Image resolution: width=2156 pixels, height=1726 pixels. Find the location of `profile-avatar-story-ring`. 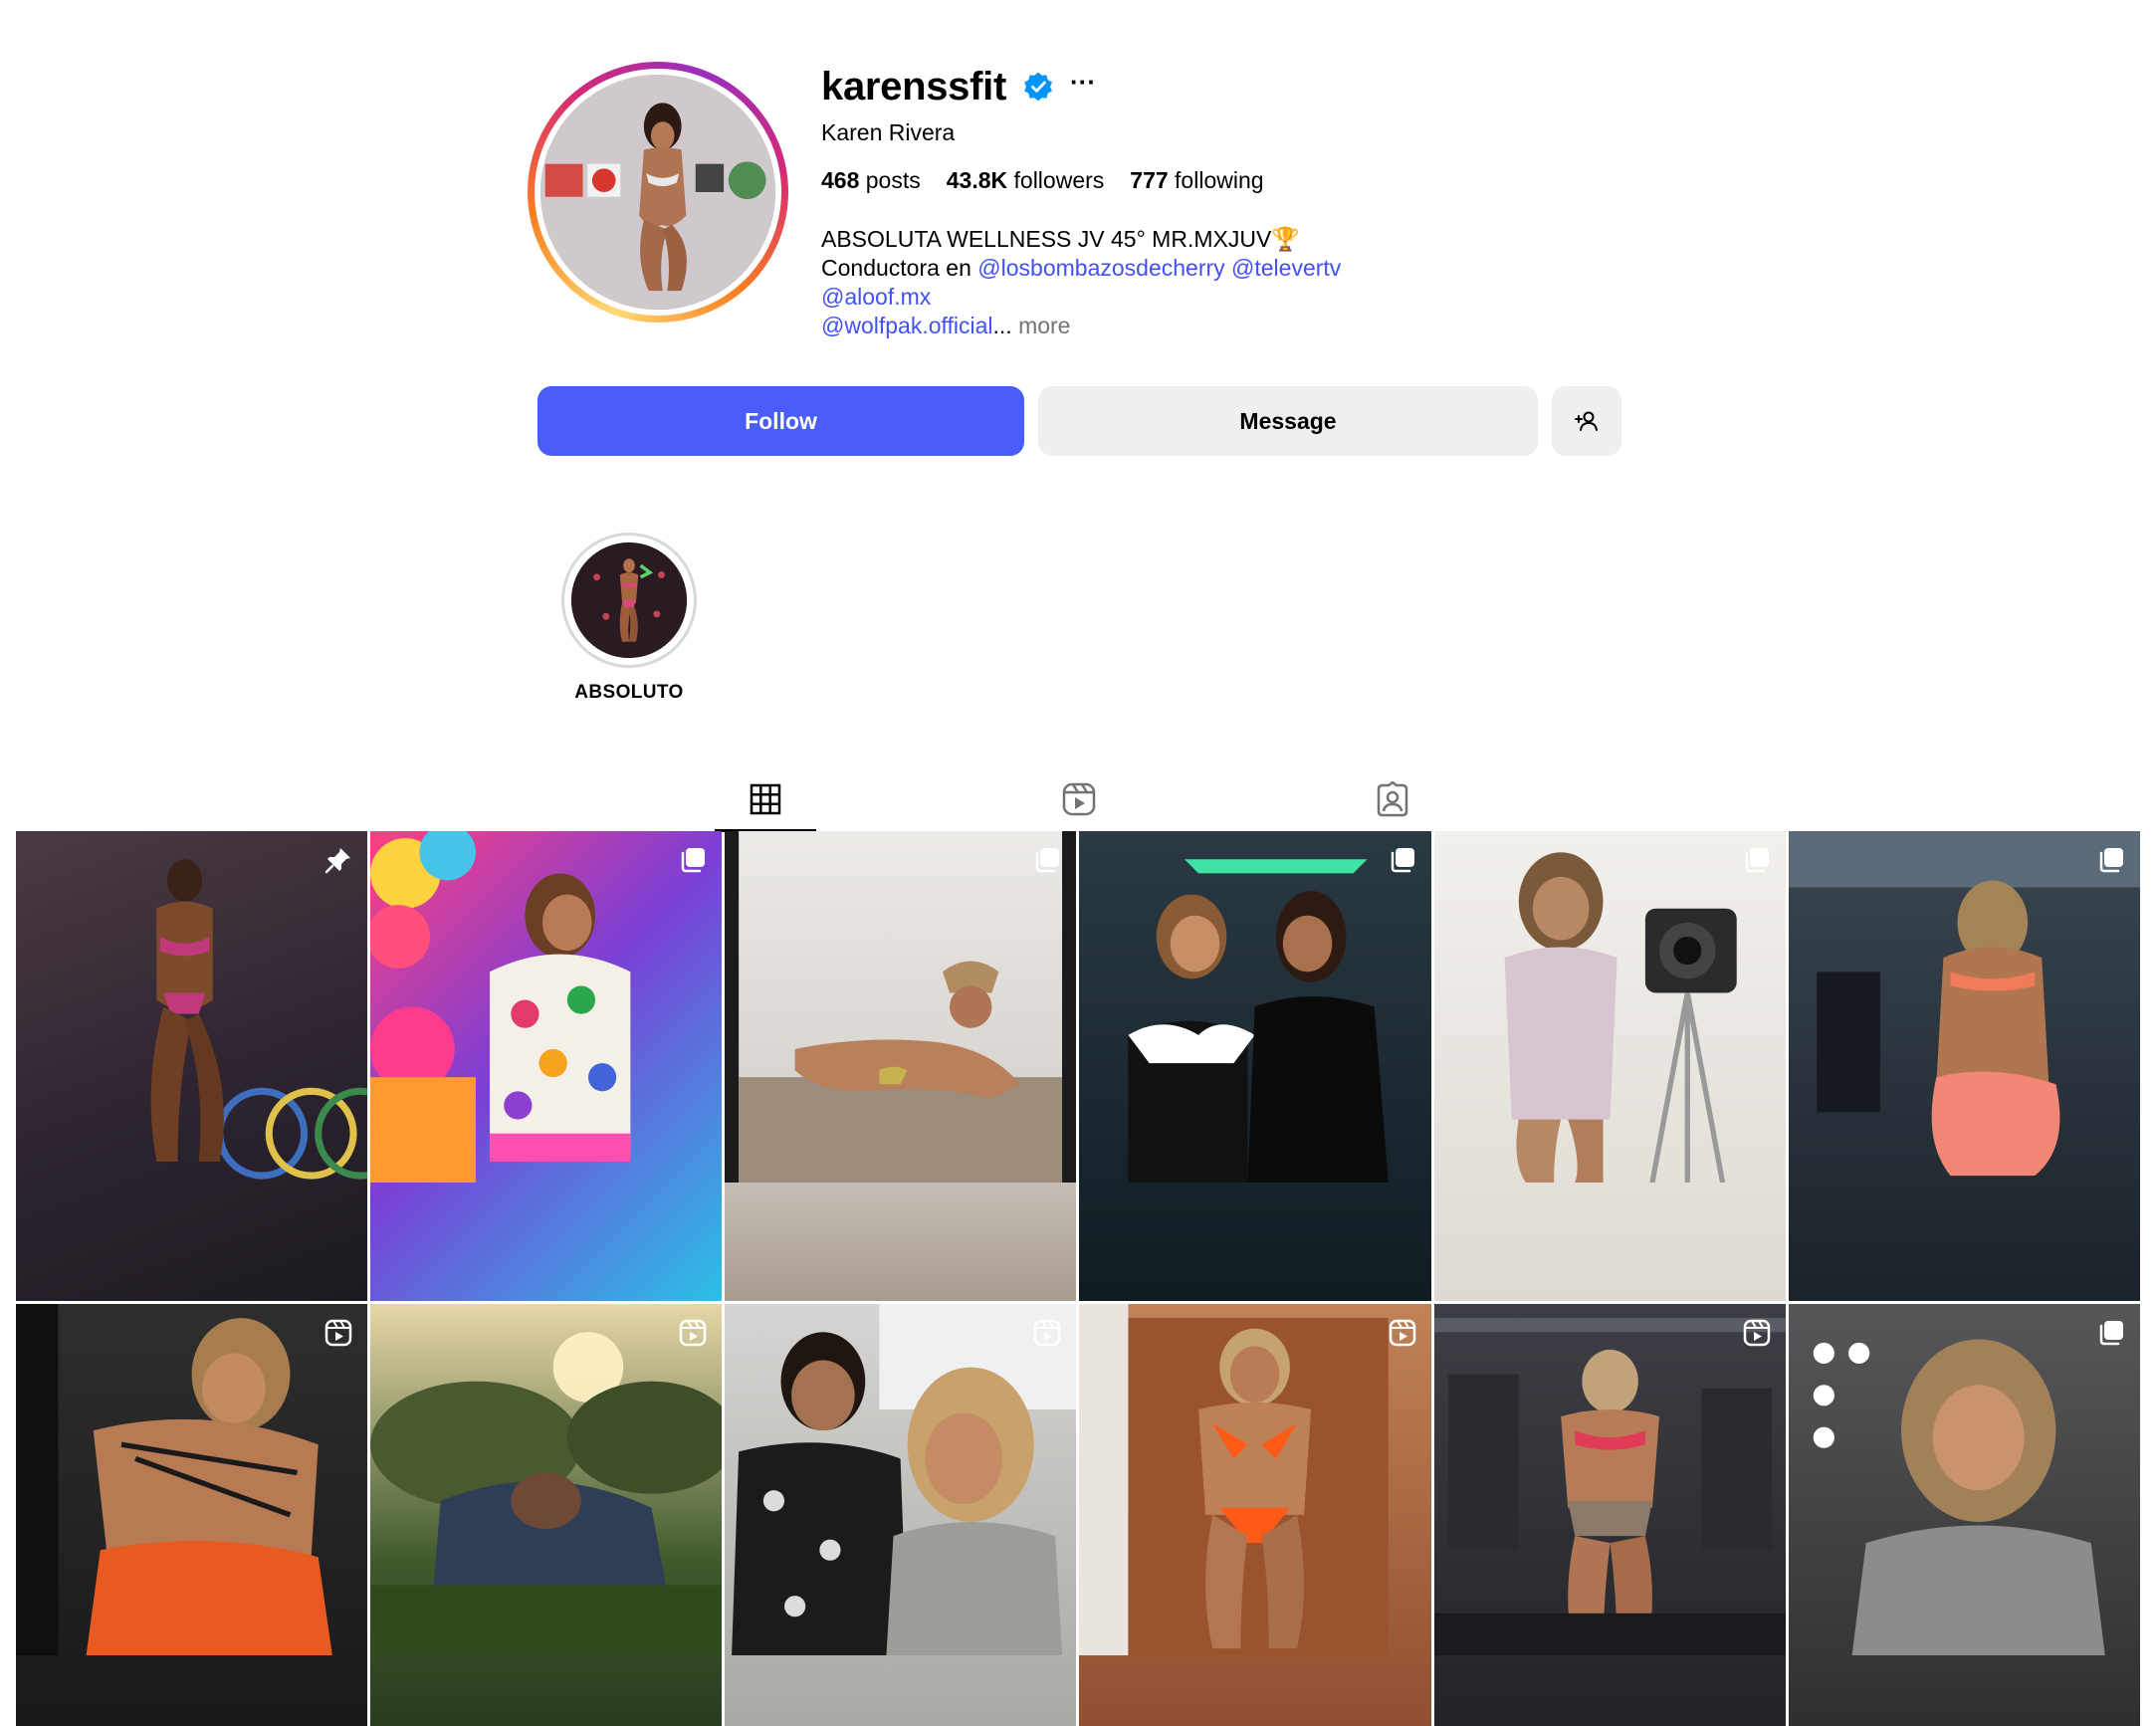

profile-avatar-story-ring is located at coordinates (658, 193).